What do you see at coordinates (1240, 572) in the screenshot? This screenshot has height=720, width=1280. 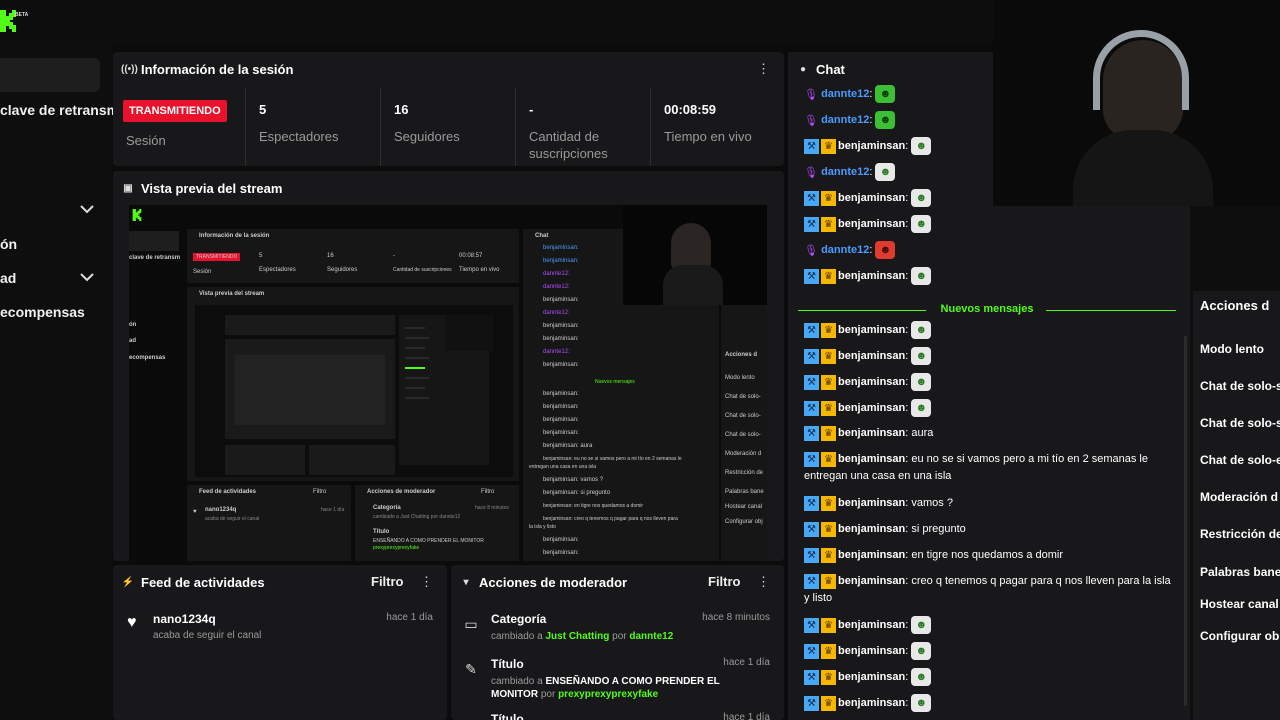 I see `mod-action-option: Palabras bane` at bounding box center [1240, 572].